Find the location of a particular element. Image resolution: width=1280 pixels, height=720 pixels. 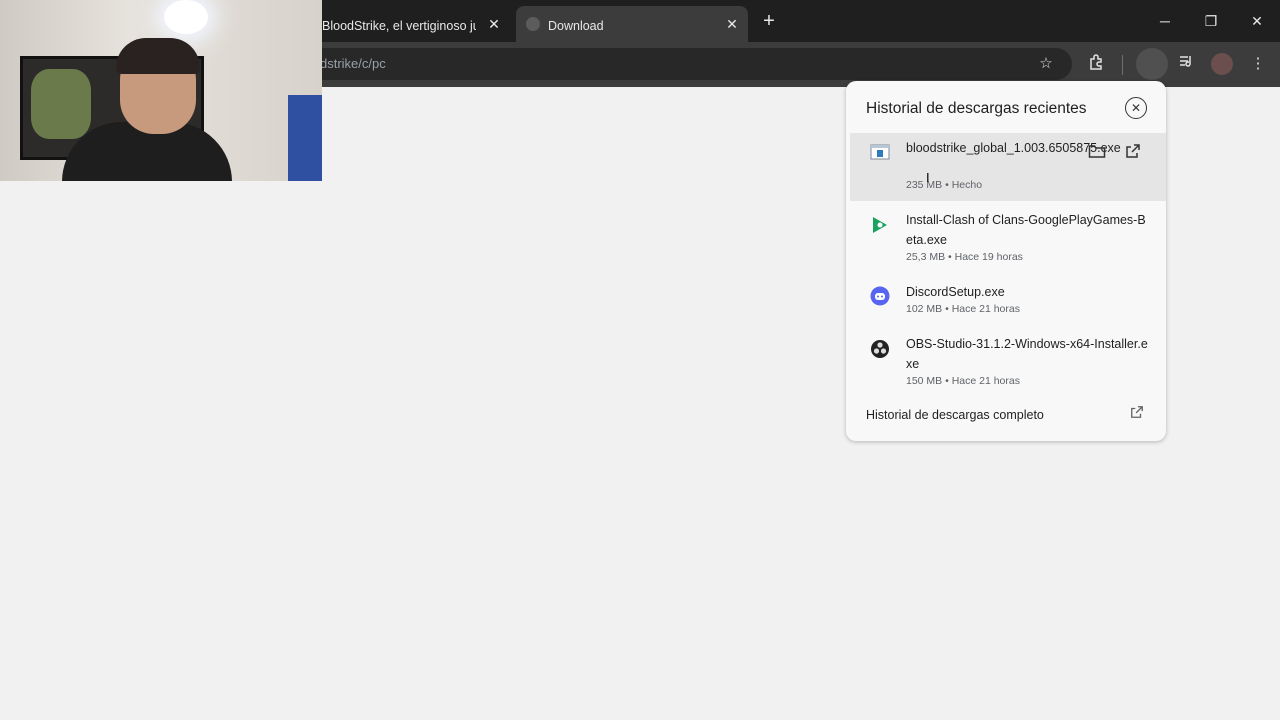

minimize-button: ─ is located at coordinates (1165, 21).